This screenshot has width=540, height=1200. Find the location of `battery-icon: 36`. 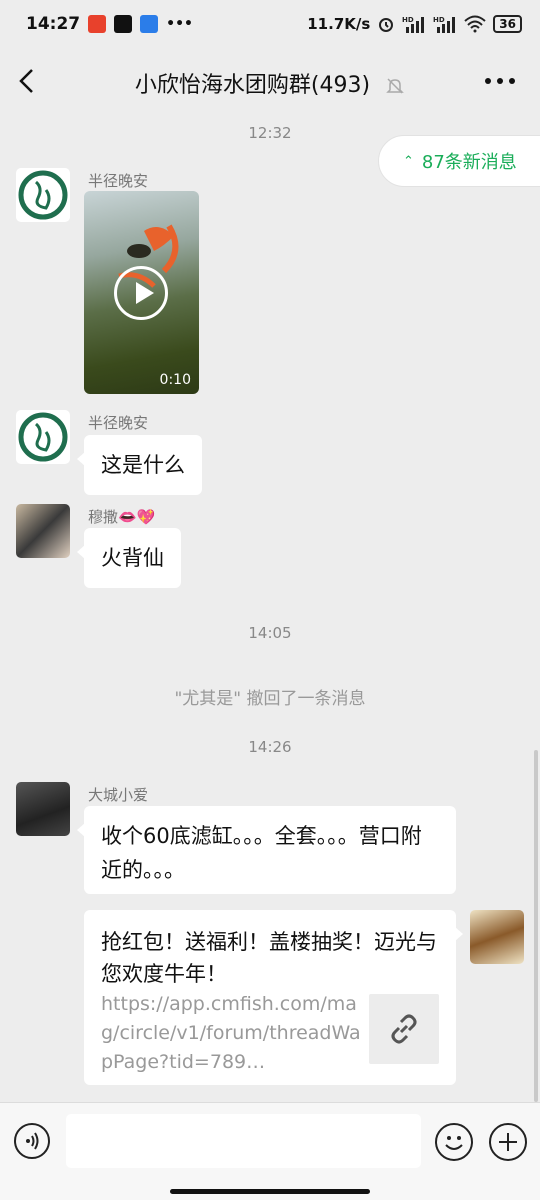

battery-icon: 36 is located at coordinates (507, 24).